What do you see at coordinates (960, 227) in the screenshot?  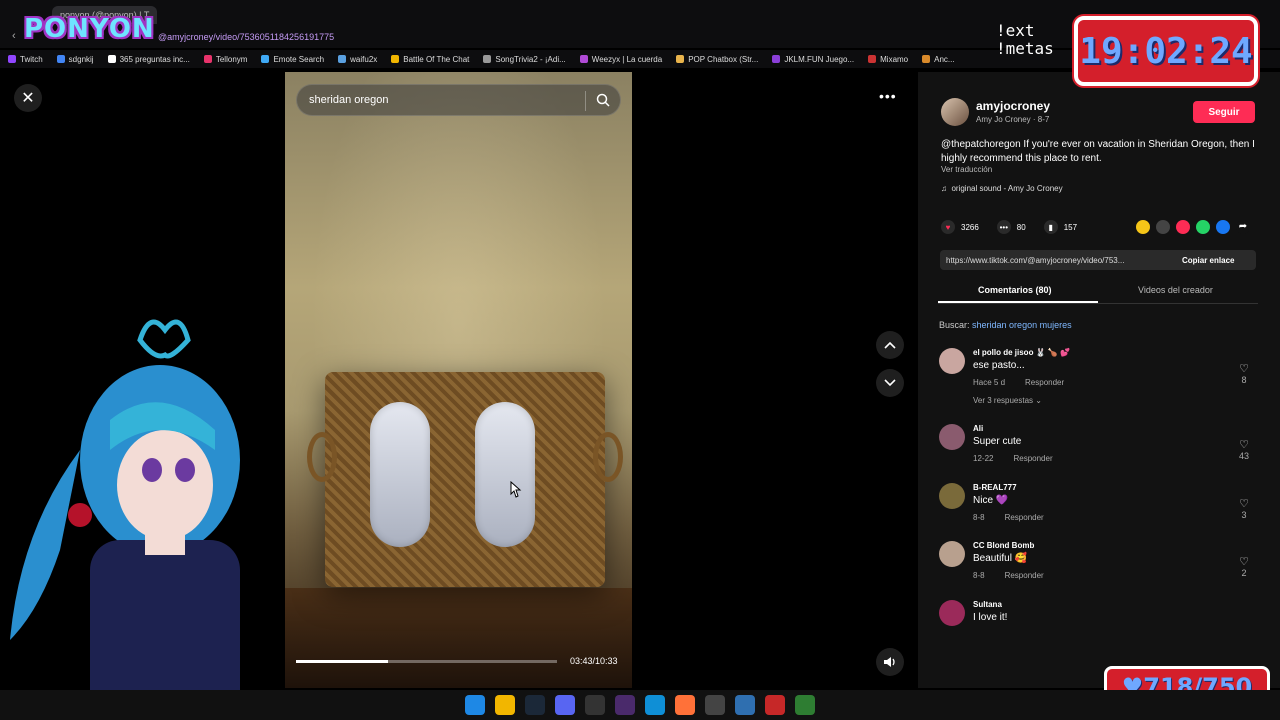 I see `like-button: ♥ 3266` at bounding box center [960, 227].